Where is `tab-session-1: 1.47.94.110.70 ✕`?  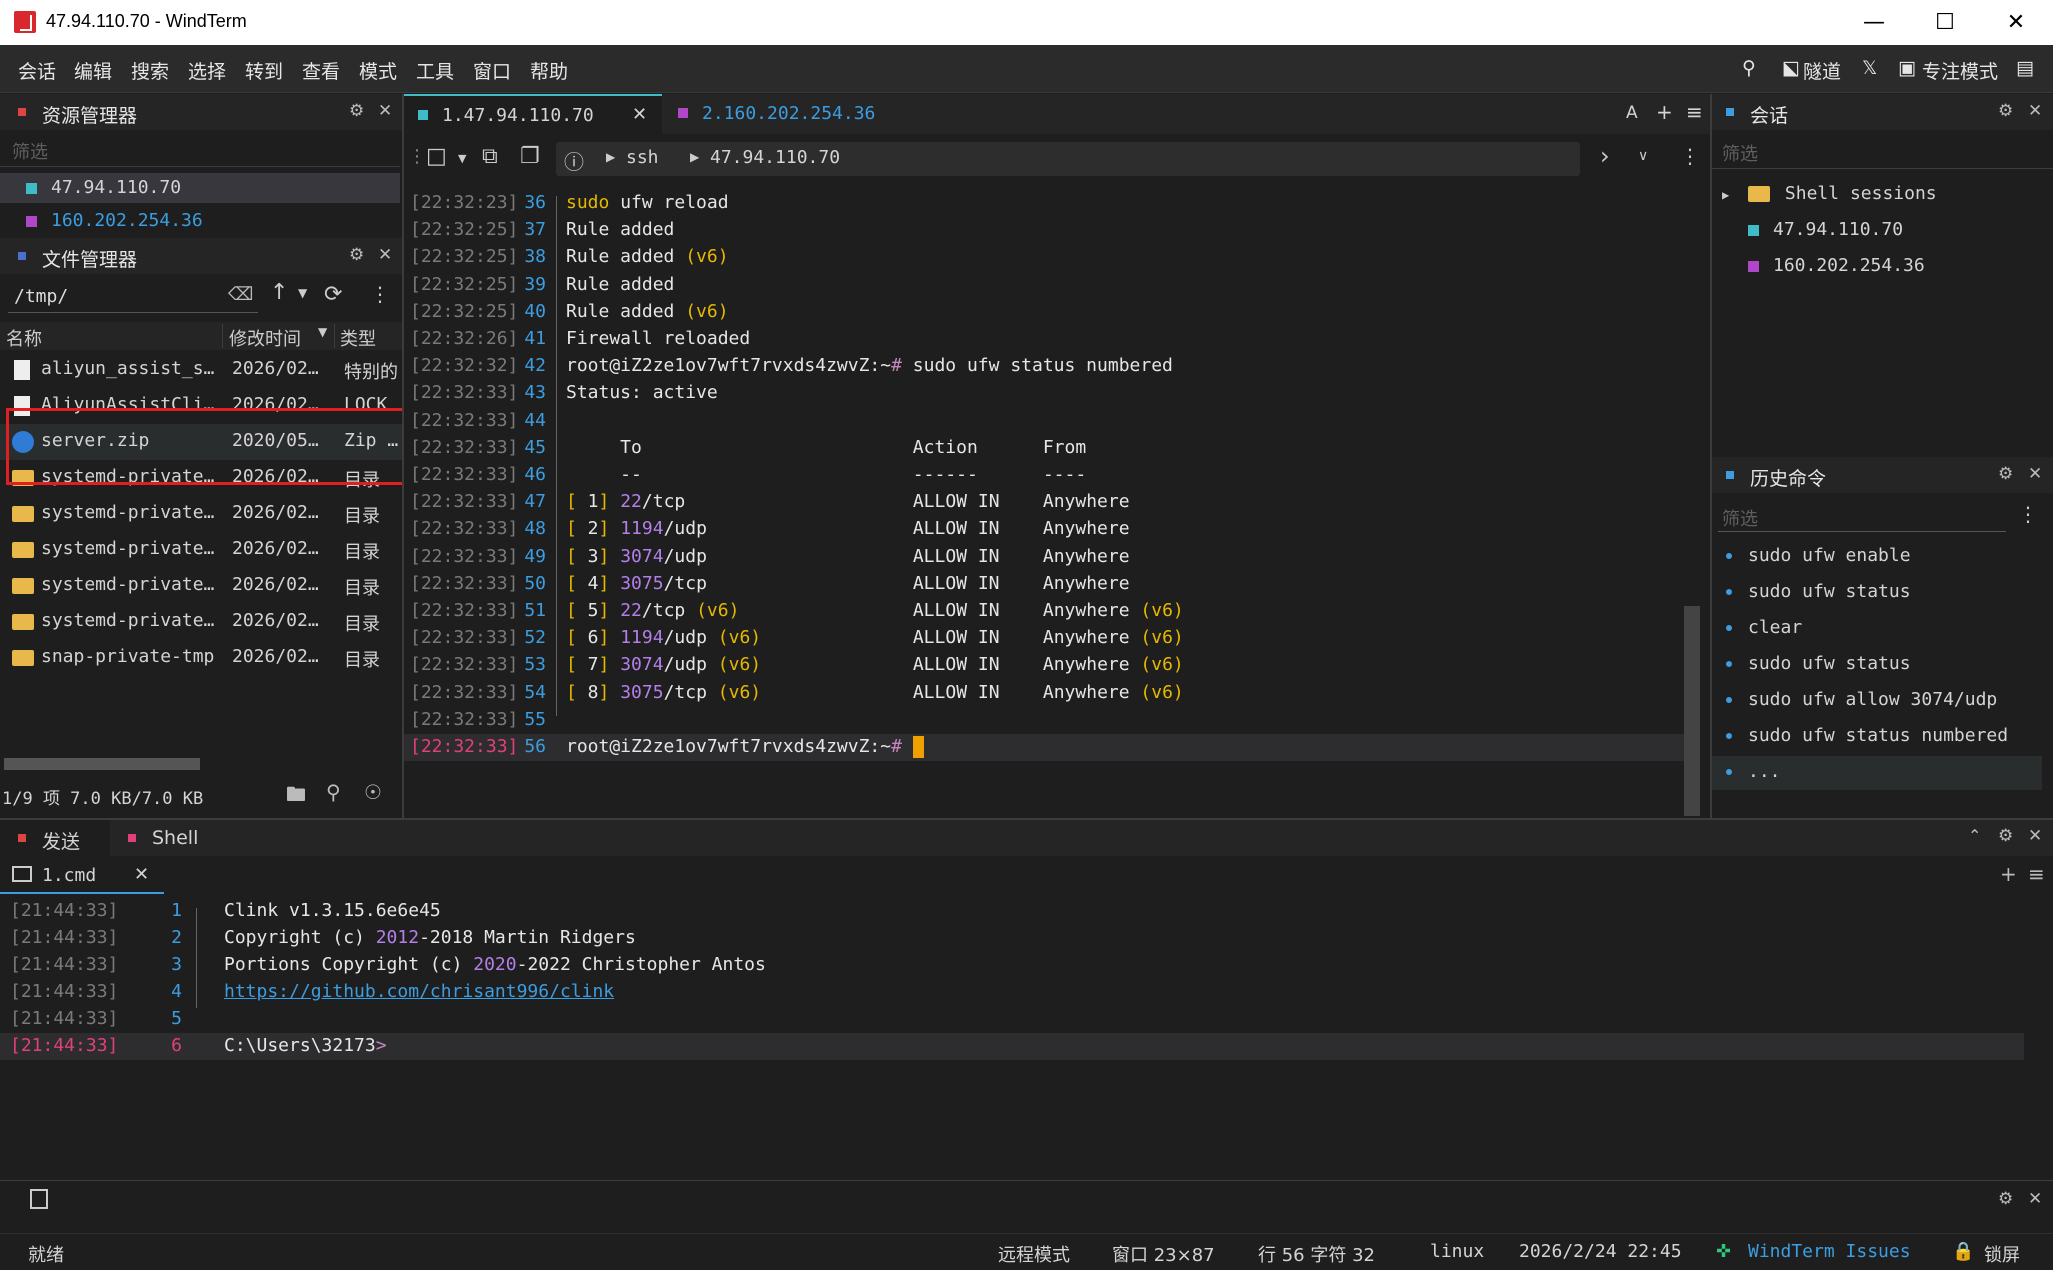 tab-session-1: 1.47.94.110.70 ✕ is located at coordinates (533, 114).